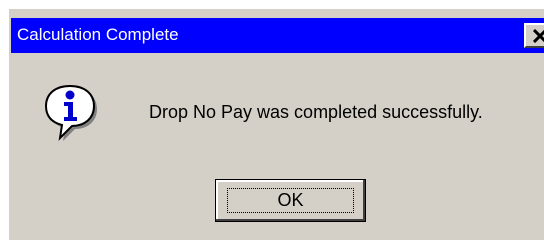  Describe the element at coordinates (98, 34) in the screenshot. I see `window-title: Calculation Complete` at that location.